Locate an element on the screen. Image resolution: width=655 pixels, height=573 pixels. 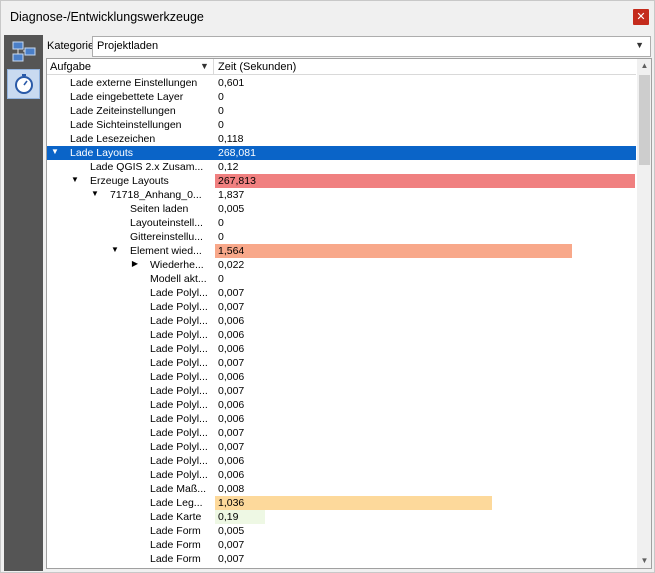
stopwatch-icon is located at coordinates (23, 84).